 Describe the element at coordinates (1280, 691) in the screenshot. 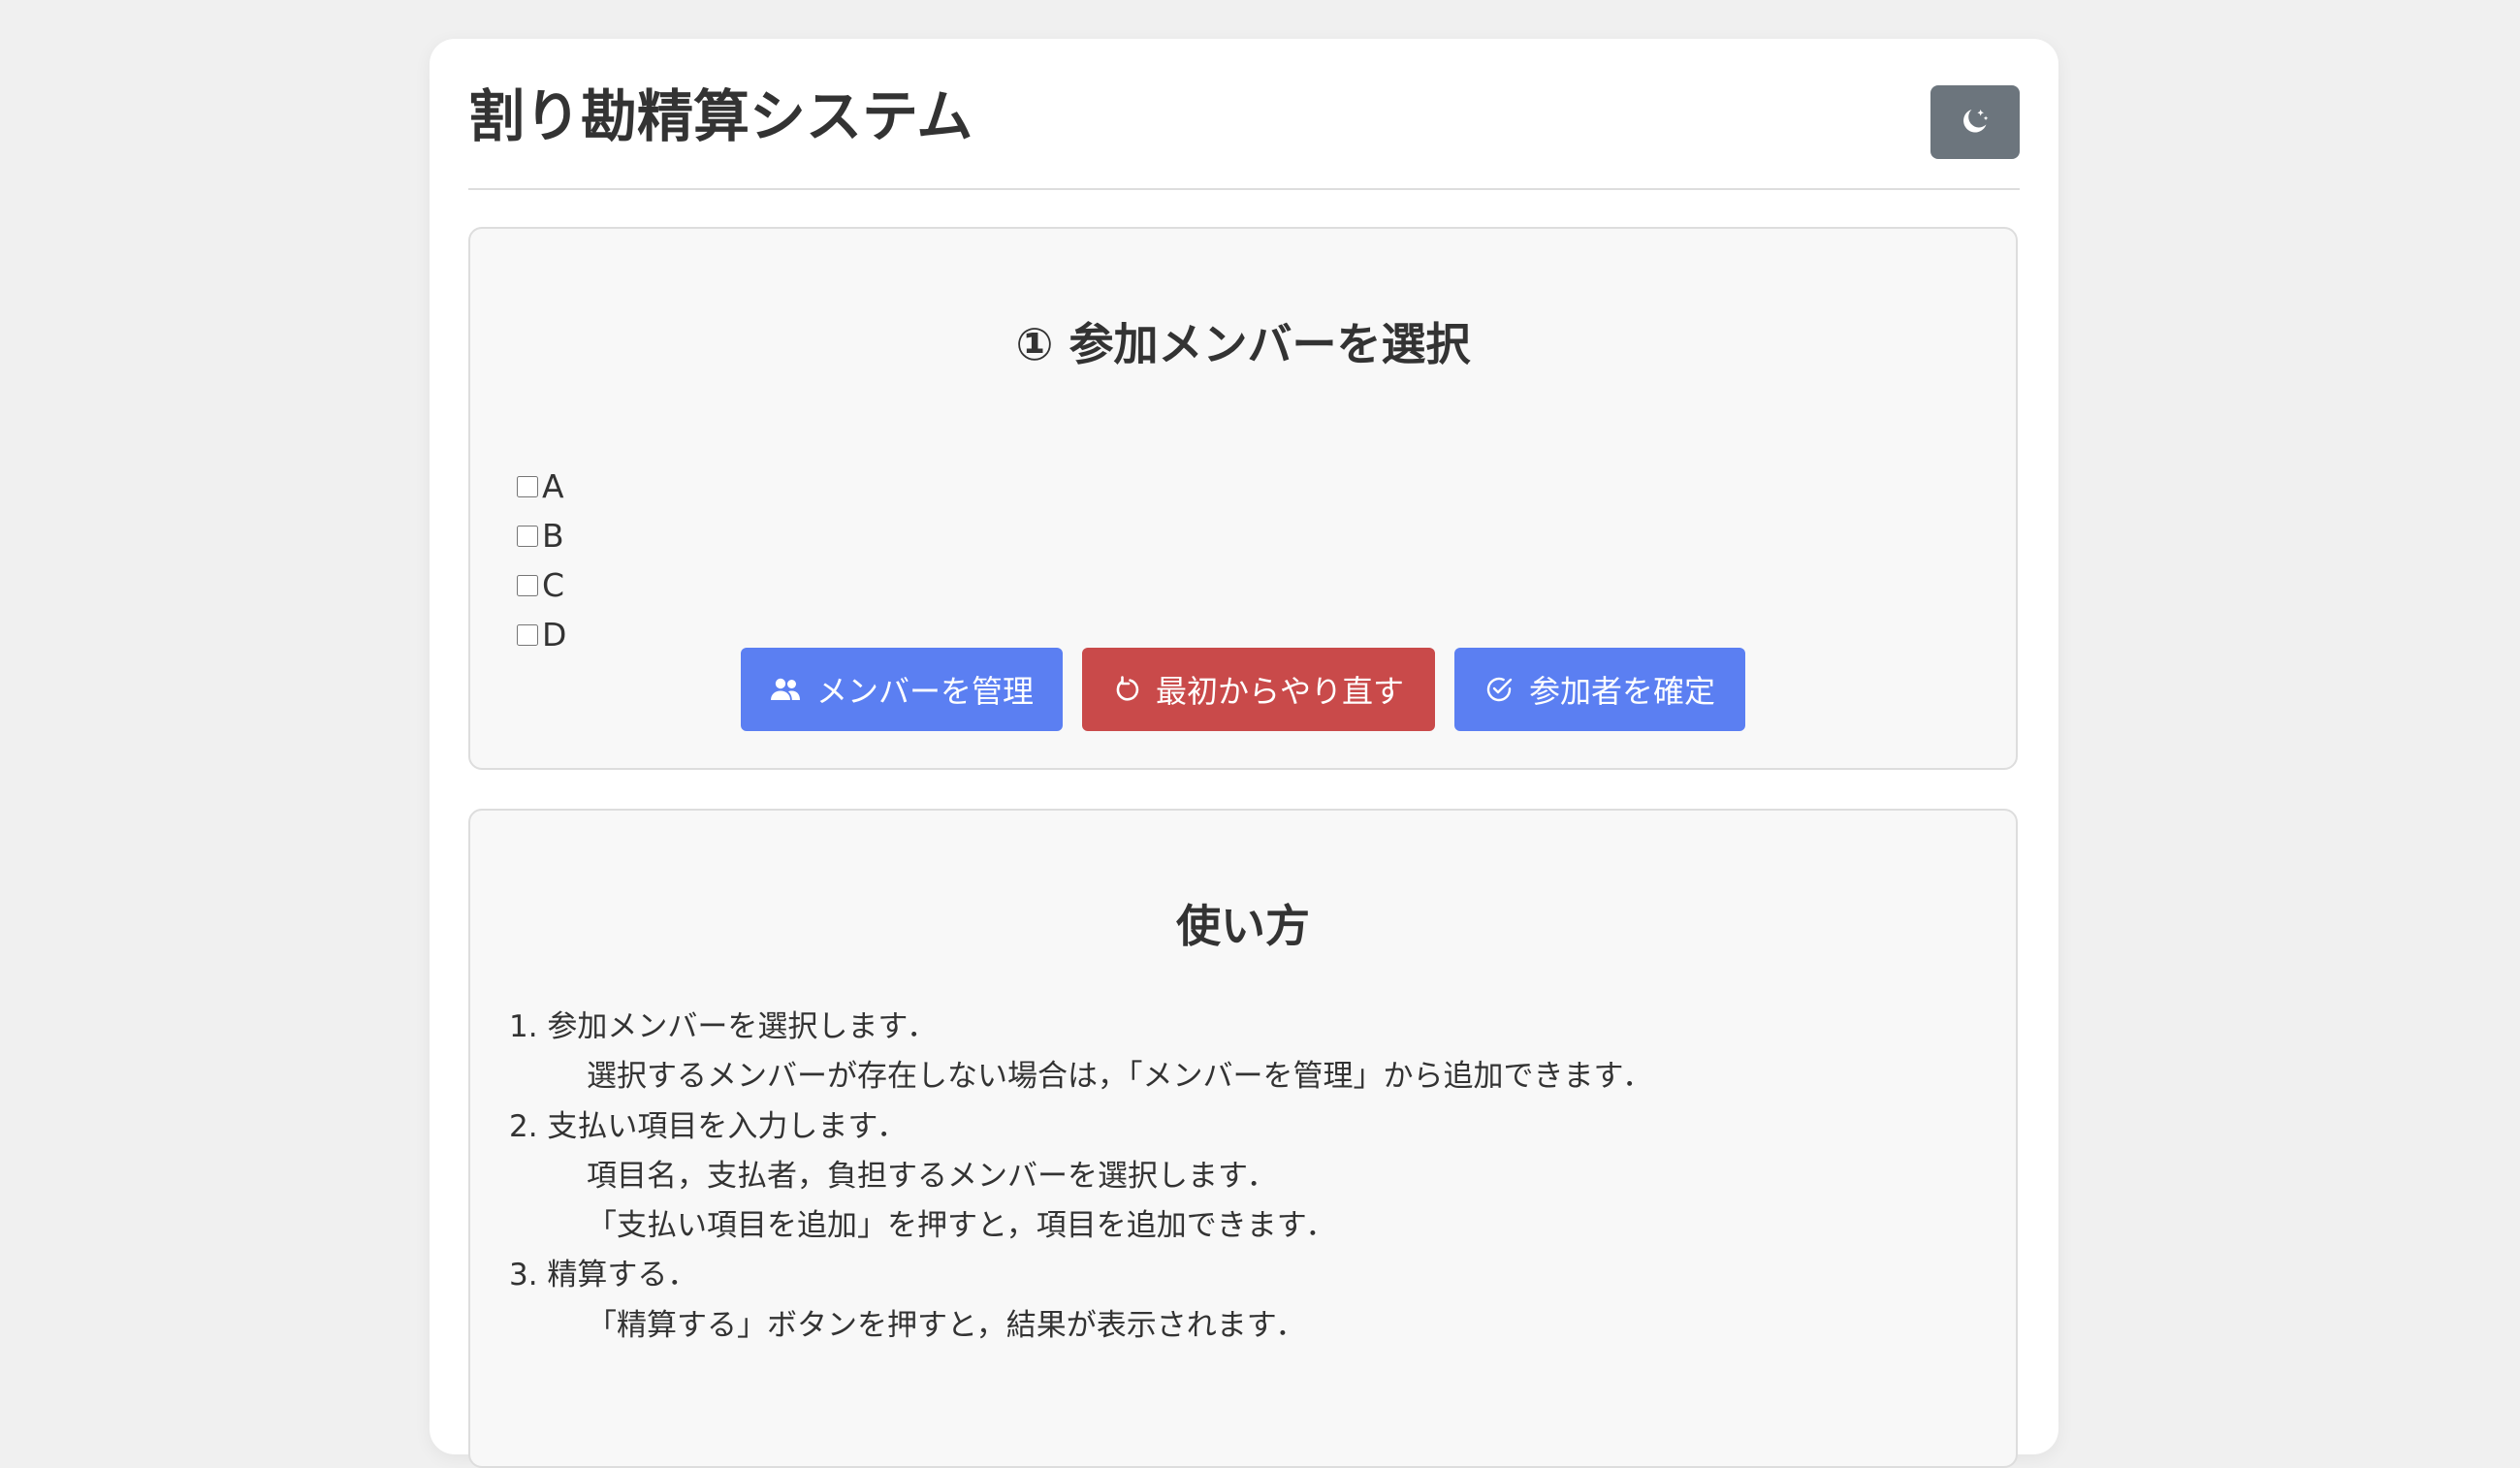

I see `restart-label: 最初からやり直す` at that location.